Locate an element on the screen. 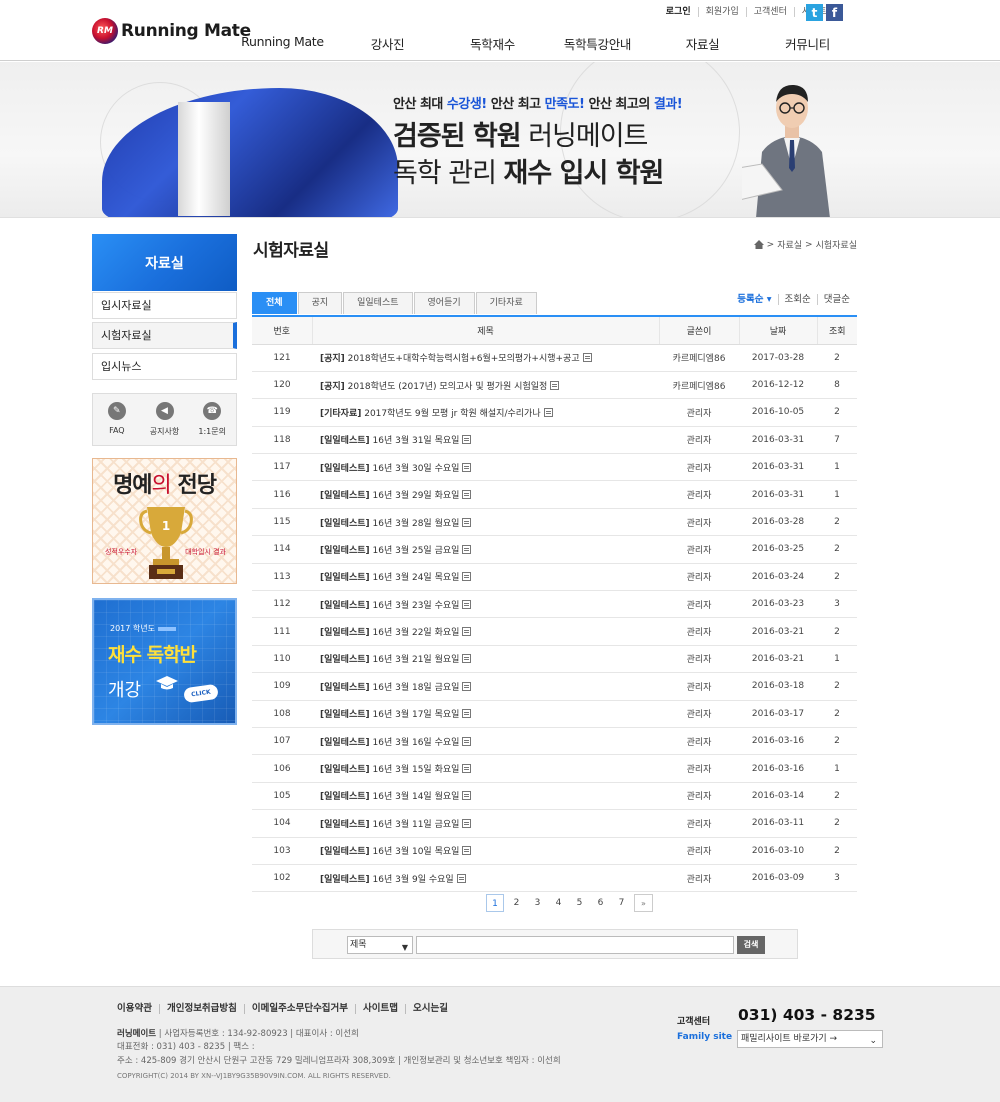 The width and height of the screenshot is (1000, 1102). row-title: [일일테스트] 16년 3월 24일 목요일 is located at coordinates (485, 577).